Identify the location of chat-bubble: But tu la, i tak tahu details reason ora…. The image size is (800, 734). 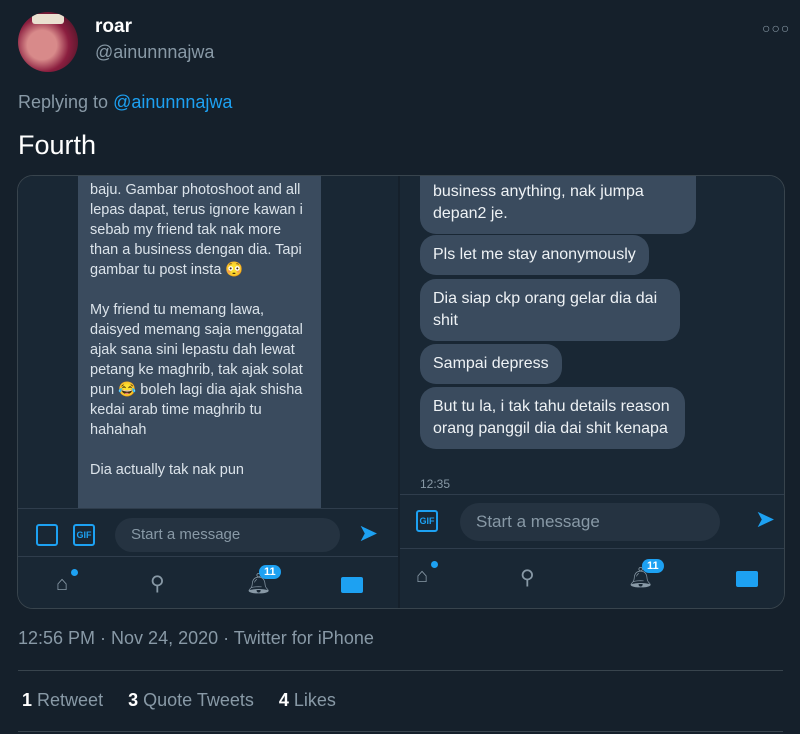
(552, 418).